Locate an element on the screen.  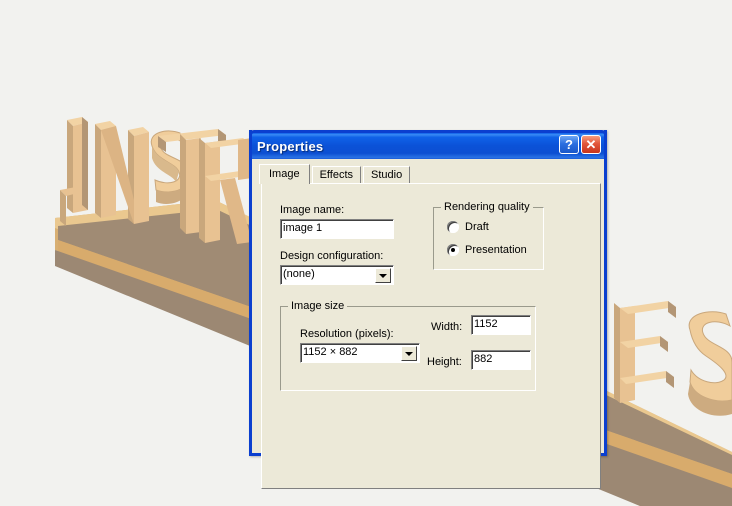
close-x-icon: ✕ is located at coordinates (591, 144).